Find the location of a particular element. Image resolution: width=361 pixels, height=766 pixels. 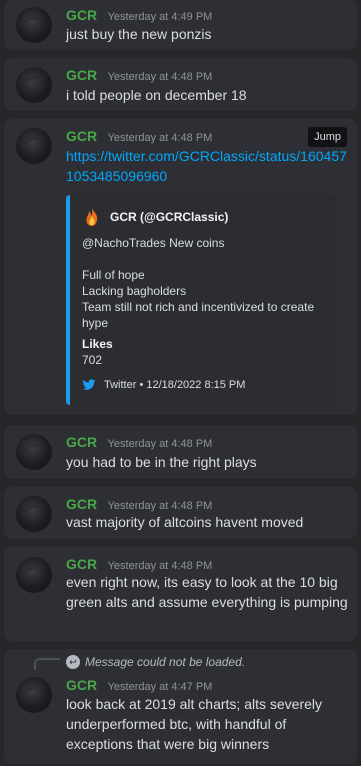

message-text: i told people on december 18 is located at coordinates (156, 95).